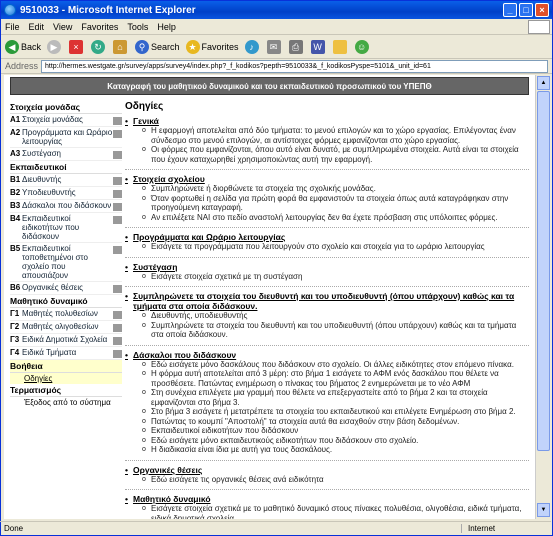  Describe the element at coordinates (15, 352) in the screenshot. I see `sidebar-item-code: Γ4` at that location.